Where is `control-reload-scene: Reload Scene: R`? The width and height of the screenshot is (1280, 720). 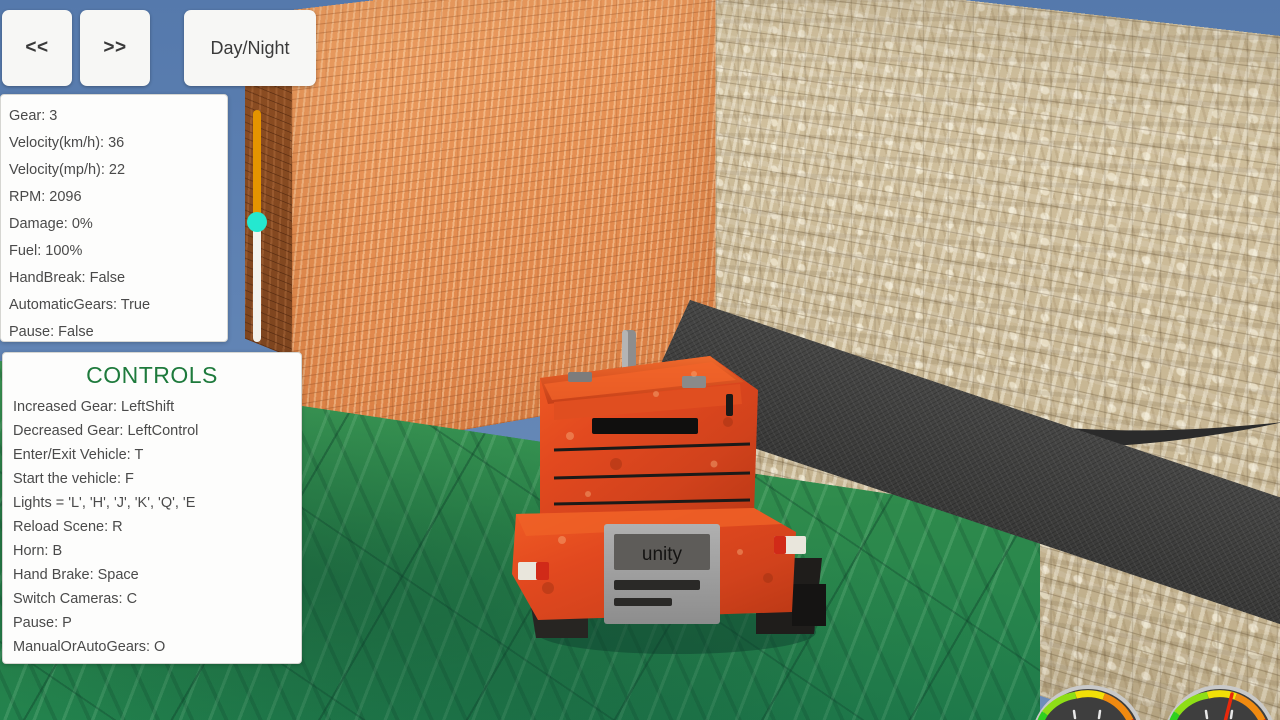 control-reload-scene: Reload Scene: R is located at coordinates (68, 527).